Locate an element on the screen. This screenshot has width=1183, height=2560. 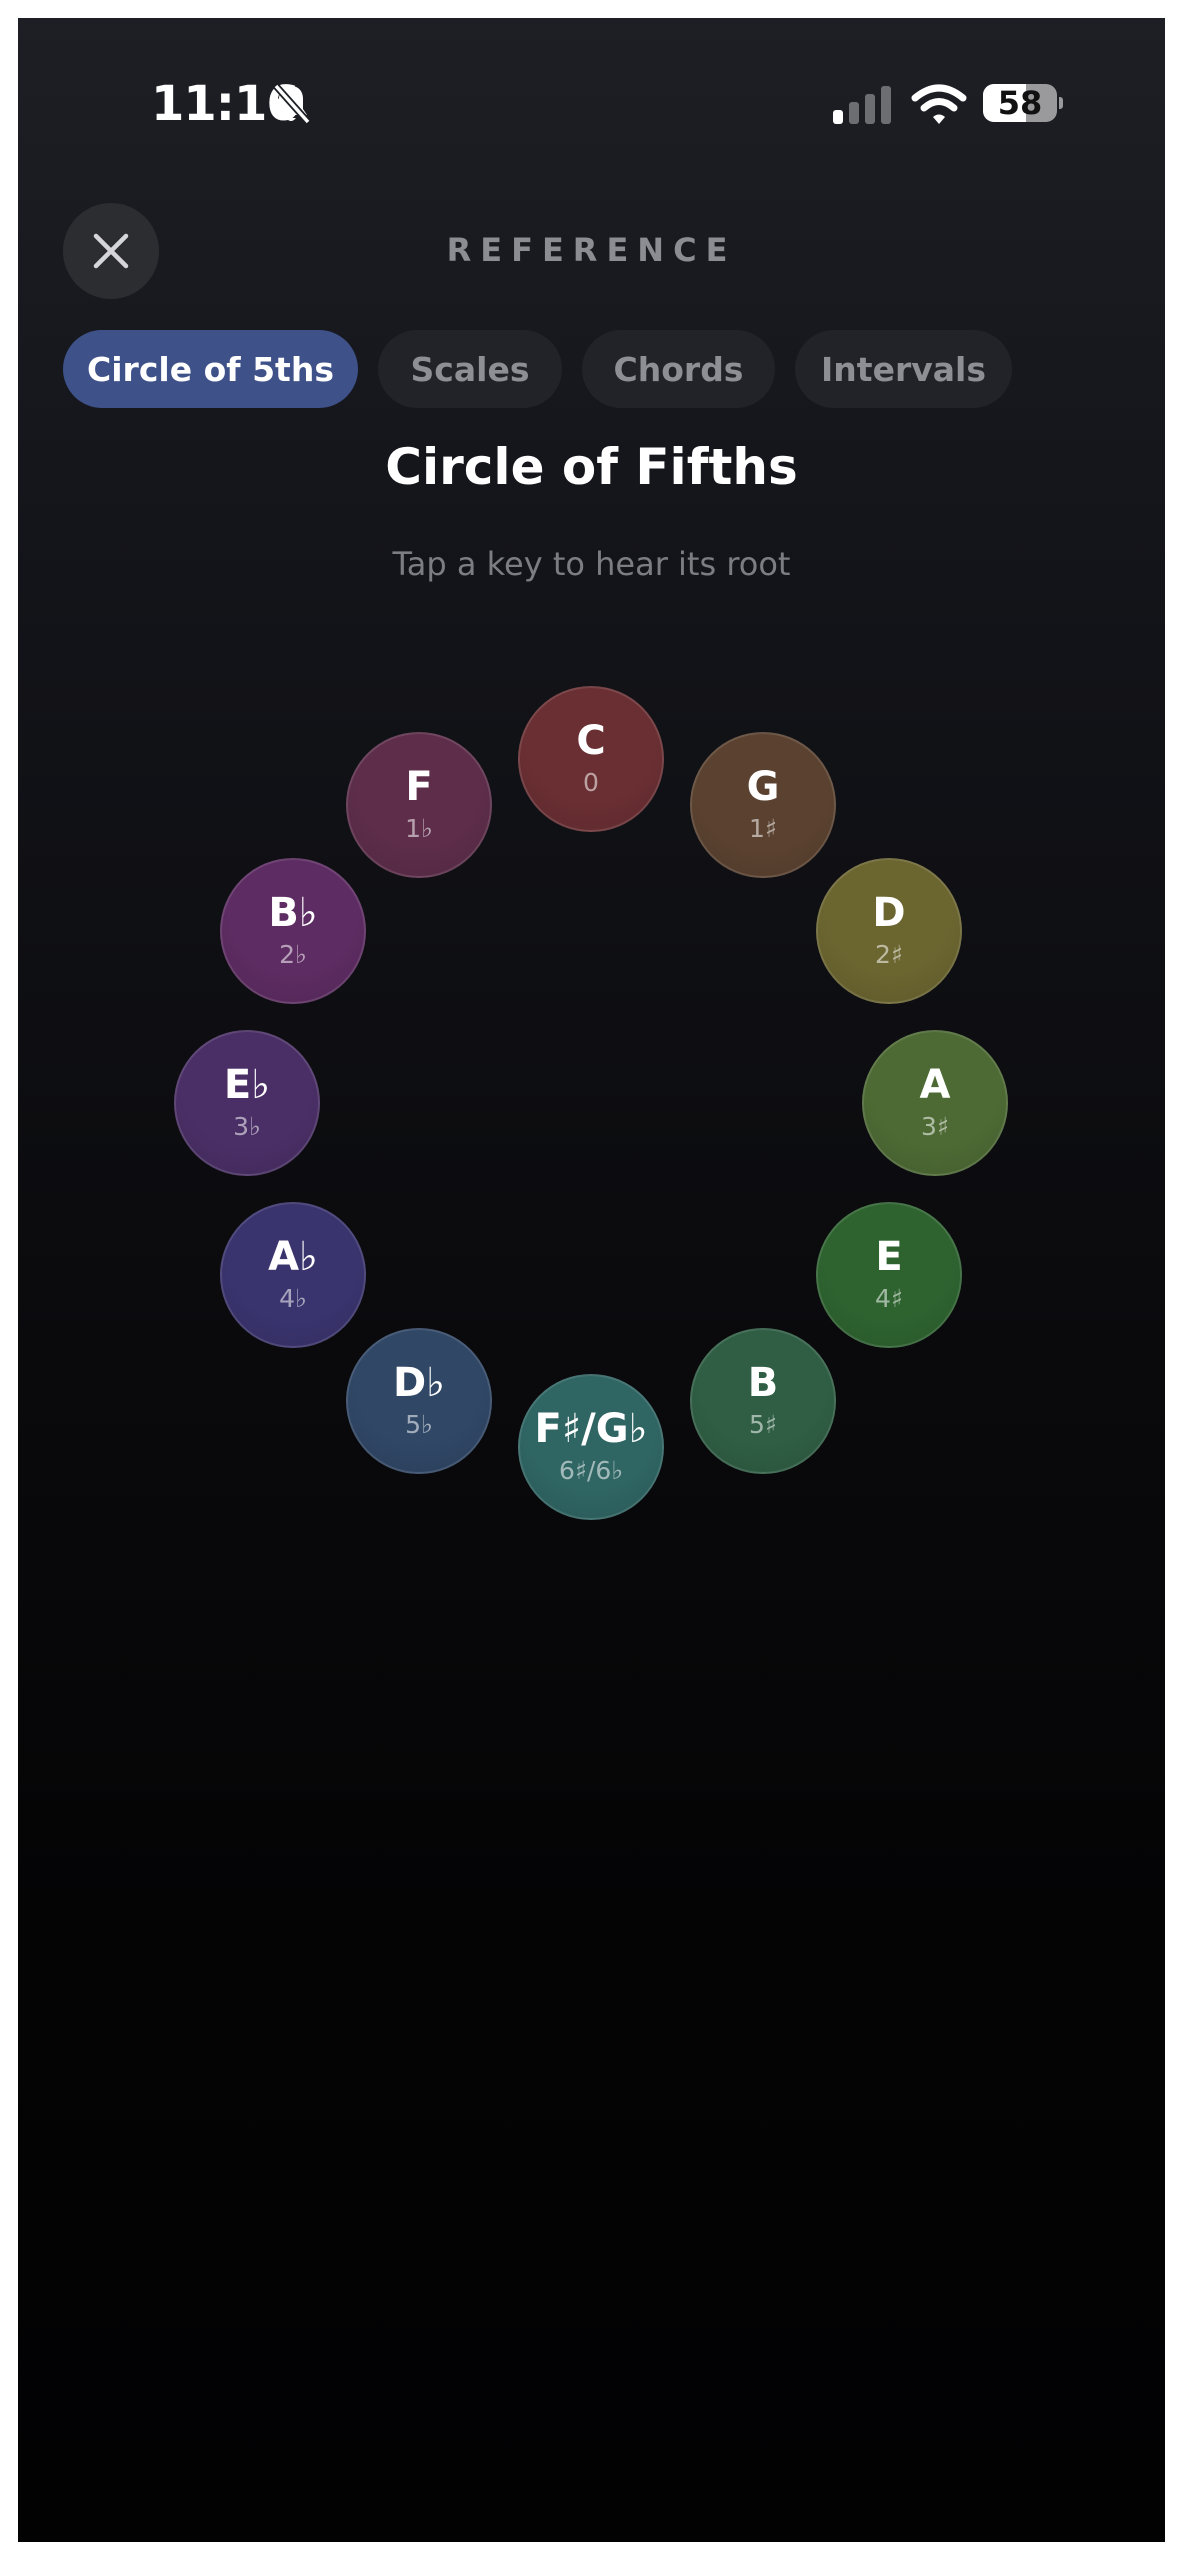
key-name: F♯/G♭ is located at coordinates (591, 1429).